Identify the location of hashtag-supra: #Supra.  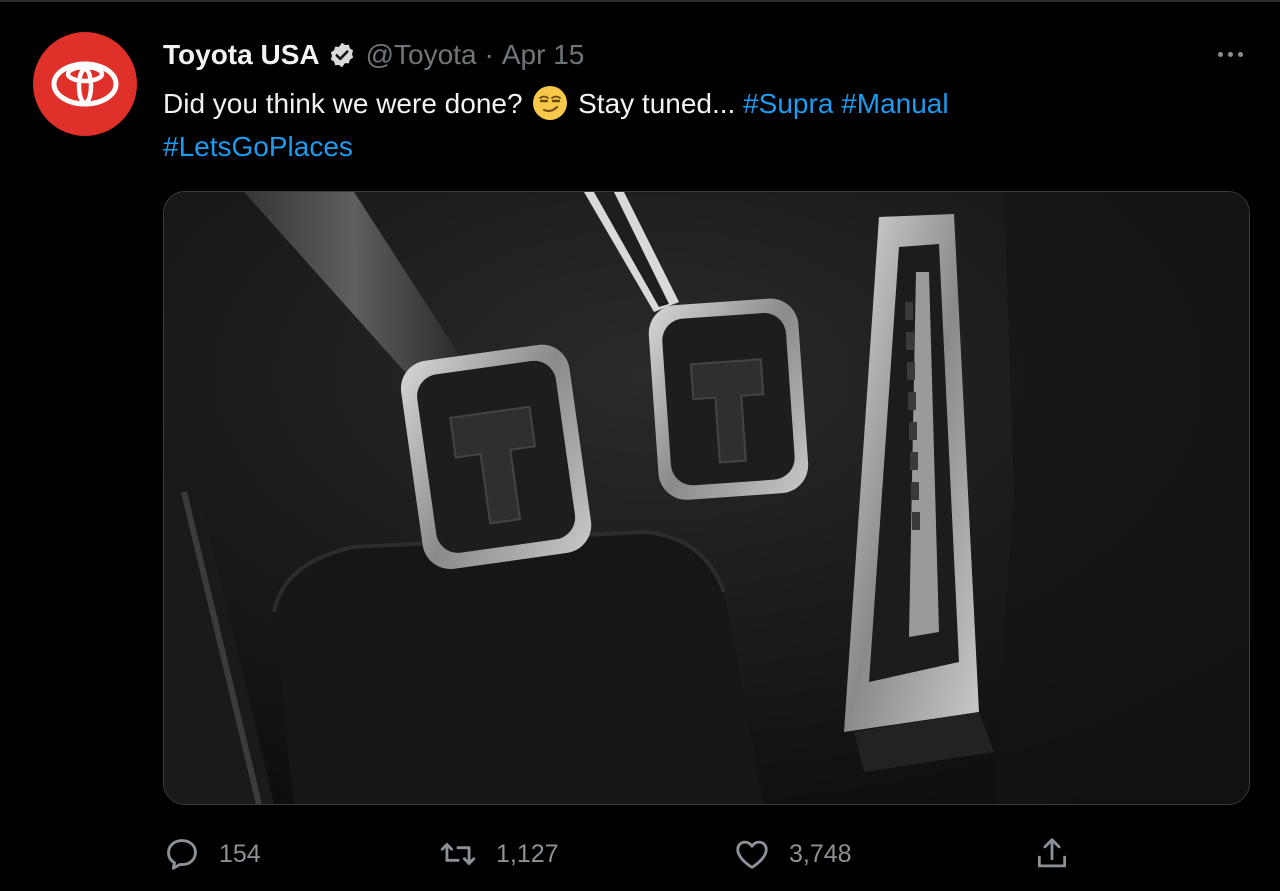
(788, 103).